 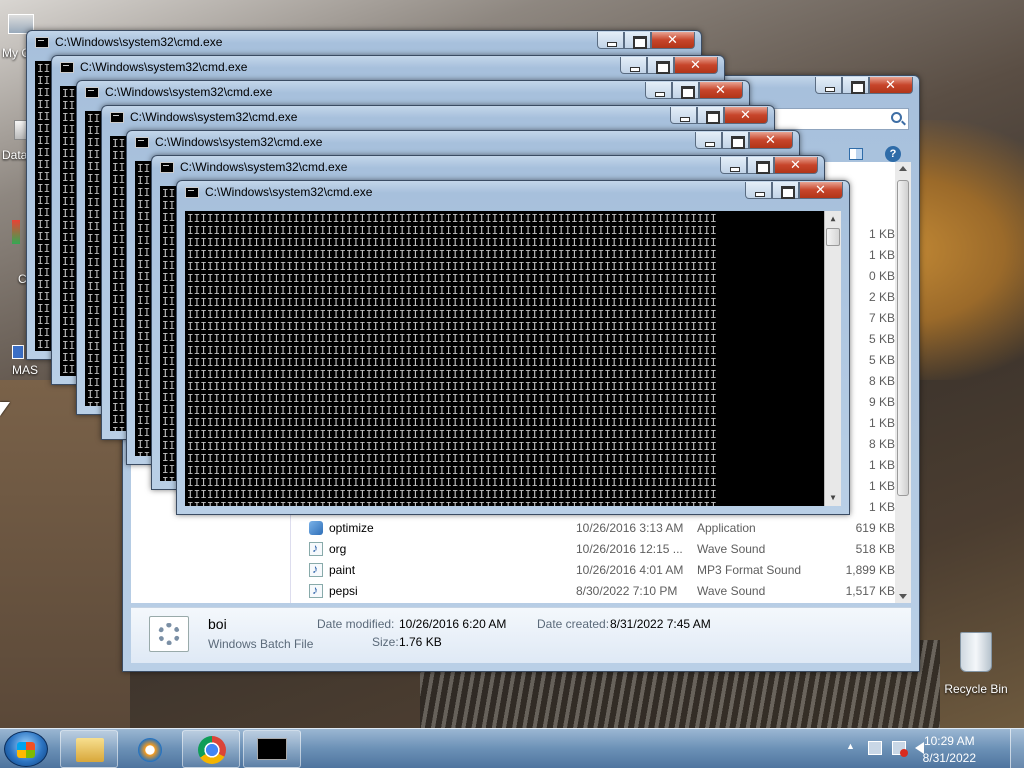 I want to click on details-created-value: 8/31/2022 7:45 AM, so click(x=660, y=624).